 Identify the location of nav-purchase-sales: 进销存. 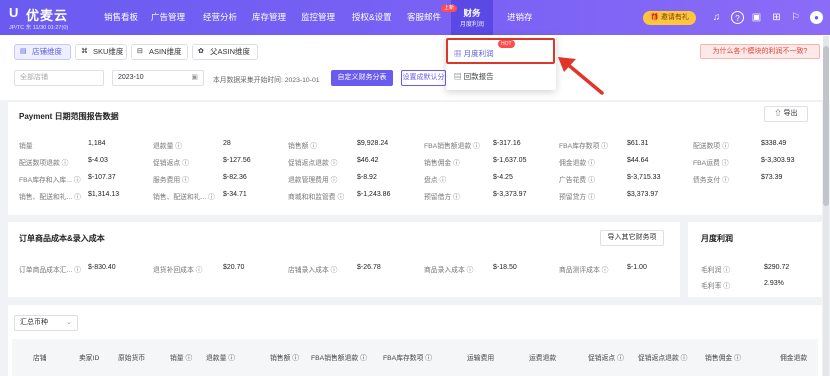
(520, 17).